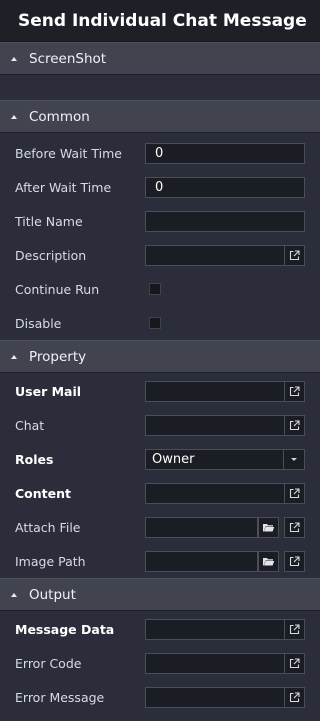  Describe the element at coordinates (60, 697) in the screenshot. I see `field-label: Error Message` at that location.